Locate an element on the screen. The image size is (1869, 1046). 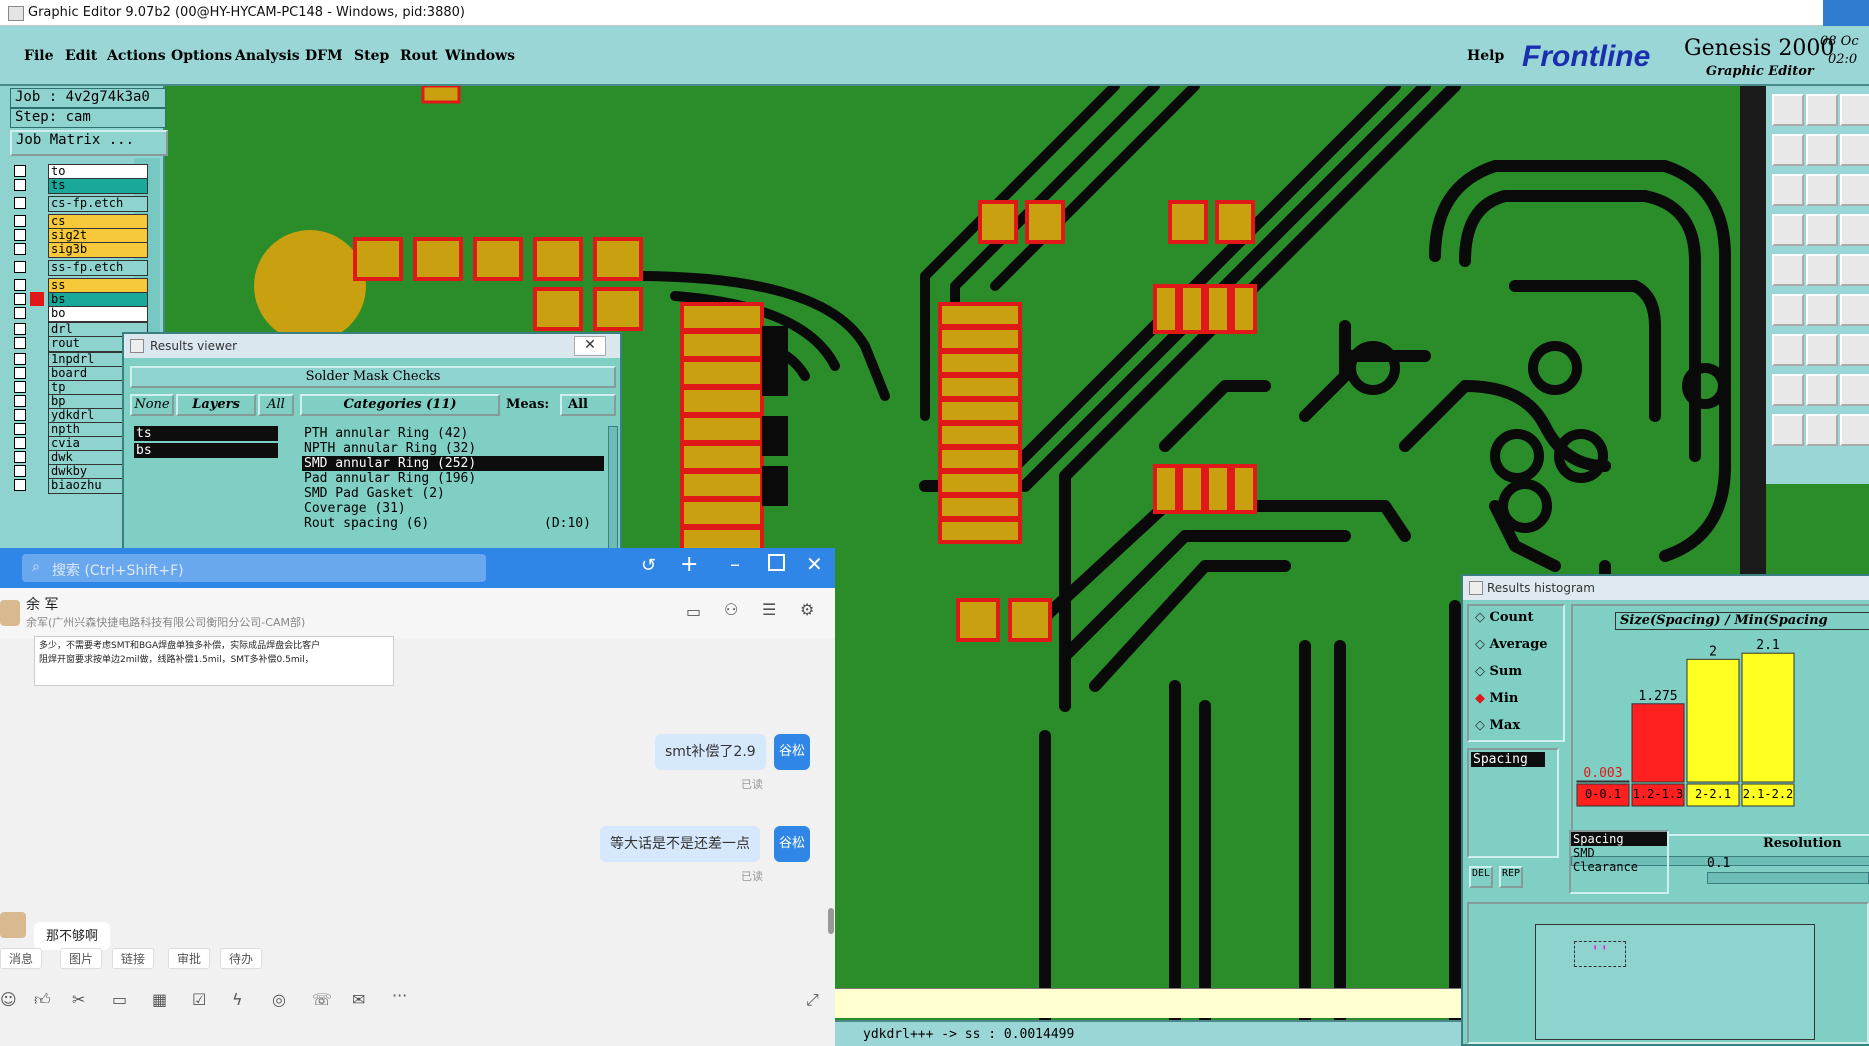
lightning-icon: ϟ is located at coordinates (237, 999).